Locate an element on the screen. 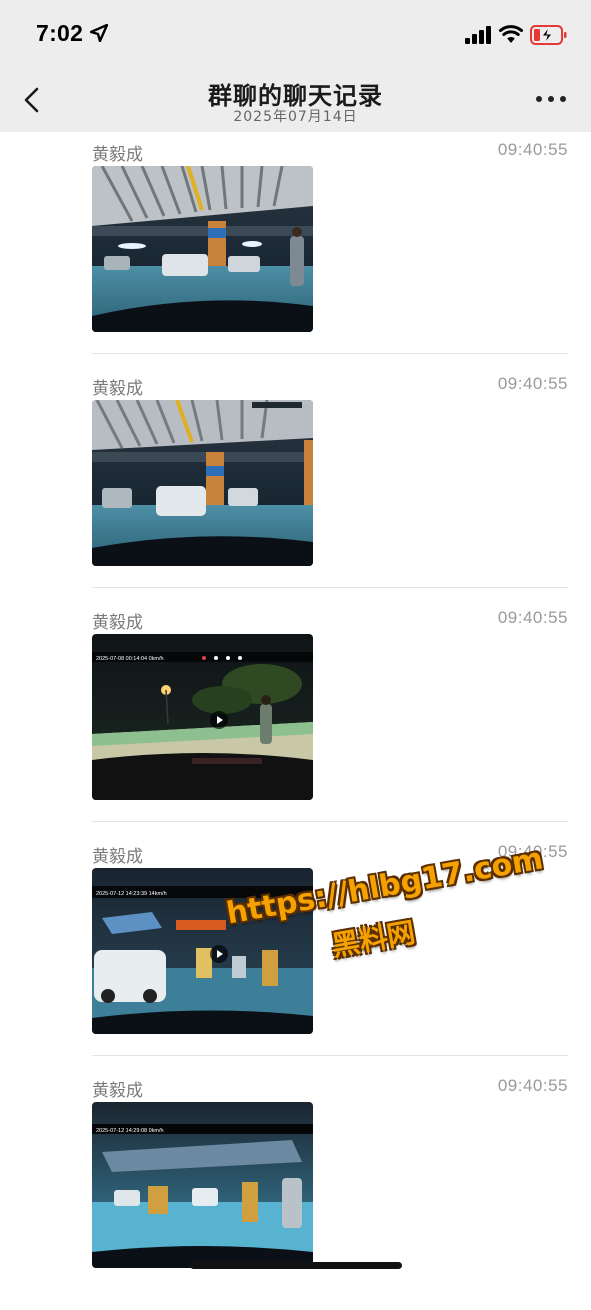  message-item: 黄毅成 09:40:55 2025-07-12 14:29:08 0km/h is located at coordinates (330, 1193).